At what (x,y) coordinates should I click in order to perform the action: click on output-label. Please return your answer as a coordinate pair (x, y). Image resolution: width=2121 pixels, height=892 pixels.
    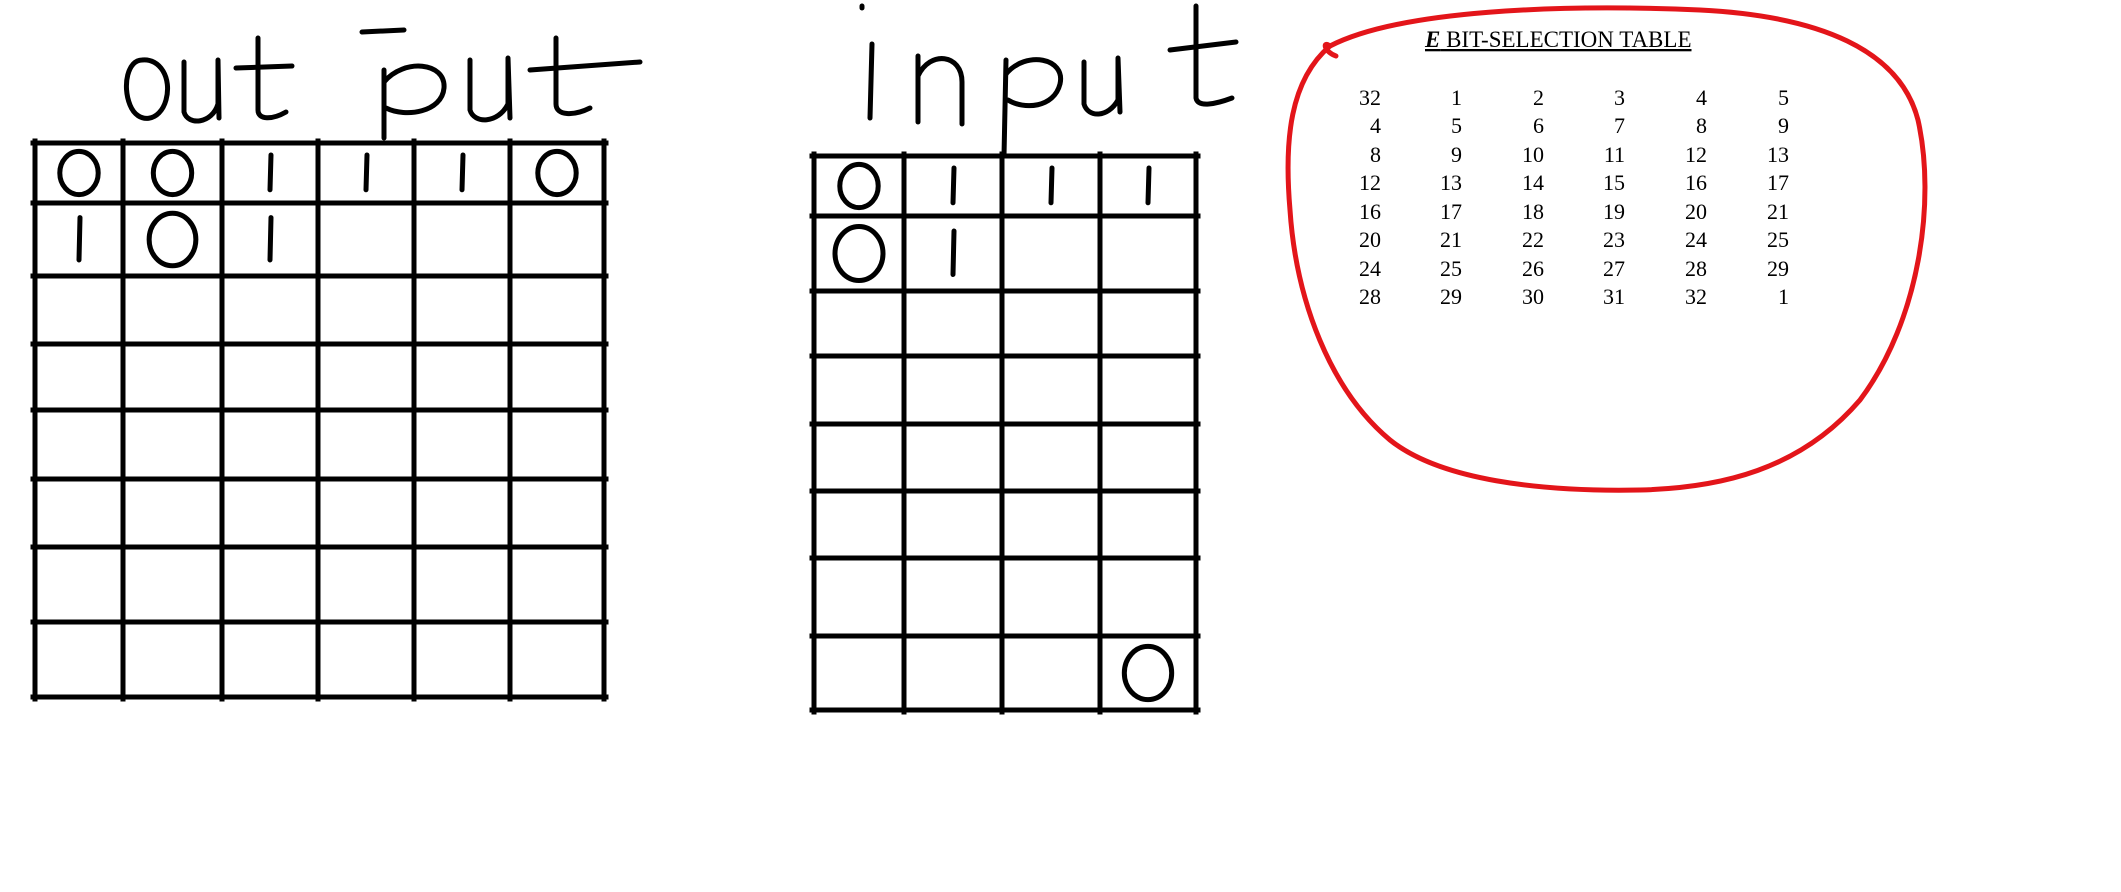
    Looking at the image, I should click on (383, 84).